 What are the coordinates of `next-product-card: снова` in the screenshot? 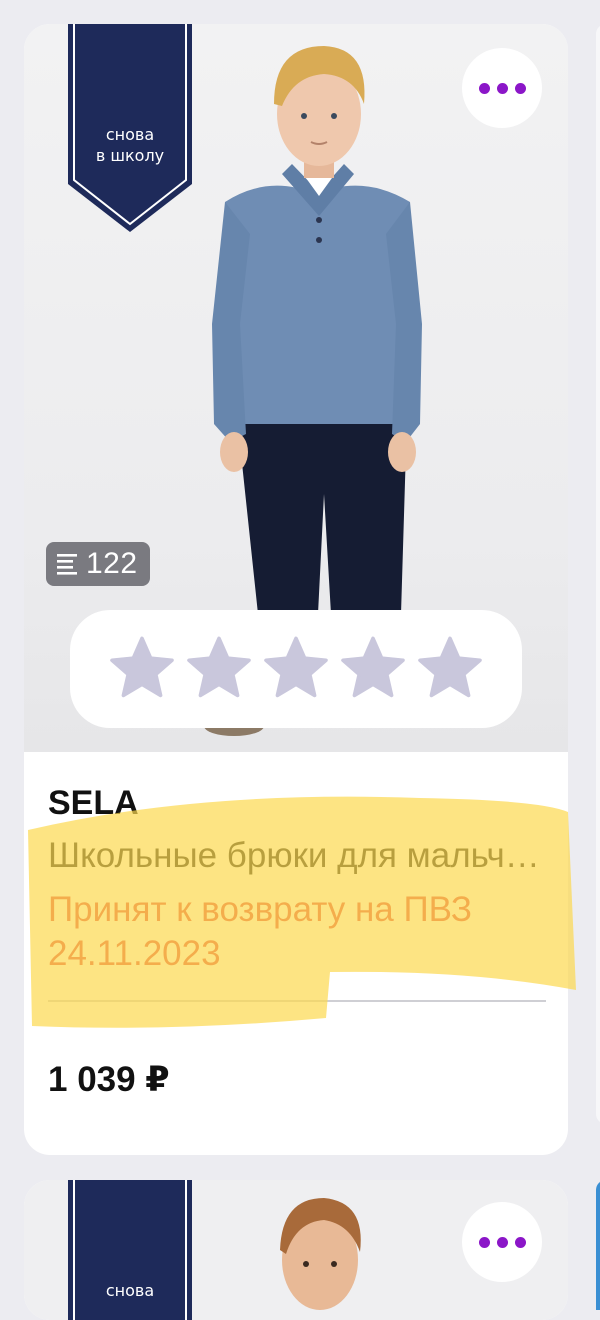 It's located at (296, 1250).